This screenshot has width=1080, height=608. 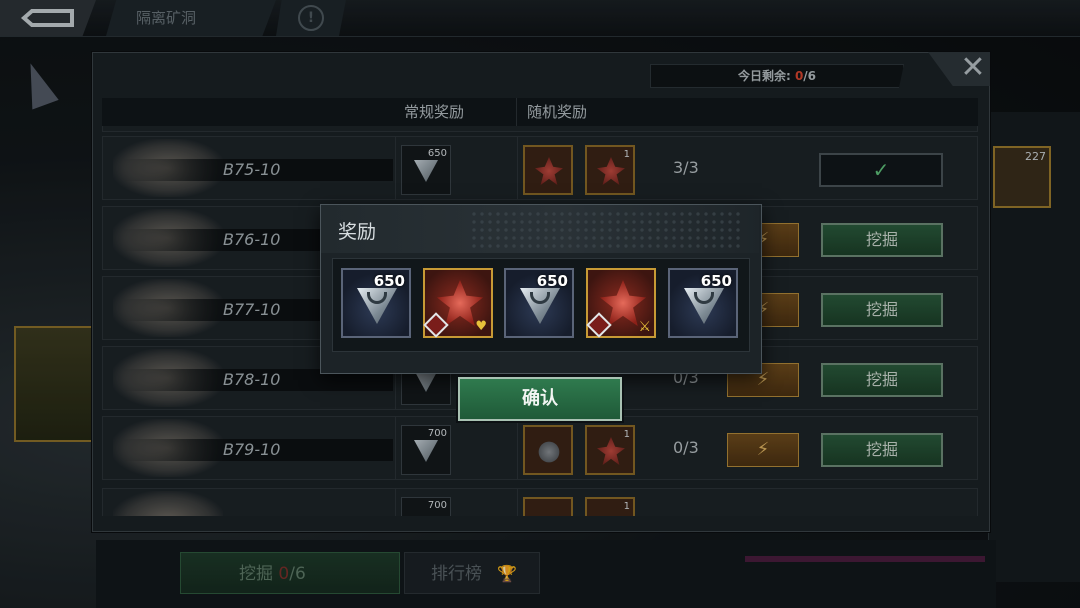 I want to click on header-pattern, so click(x=605, y=230).